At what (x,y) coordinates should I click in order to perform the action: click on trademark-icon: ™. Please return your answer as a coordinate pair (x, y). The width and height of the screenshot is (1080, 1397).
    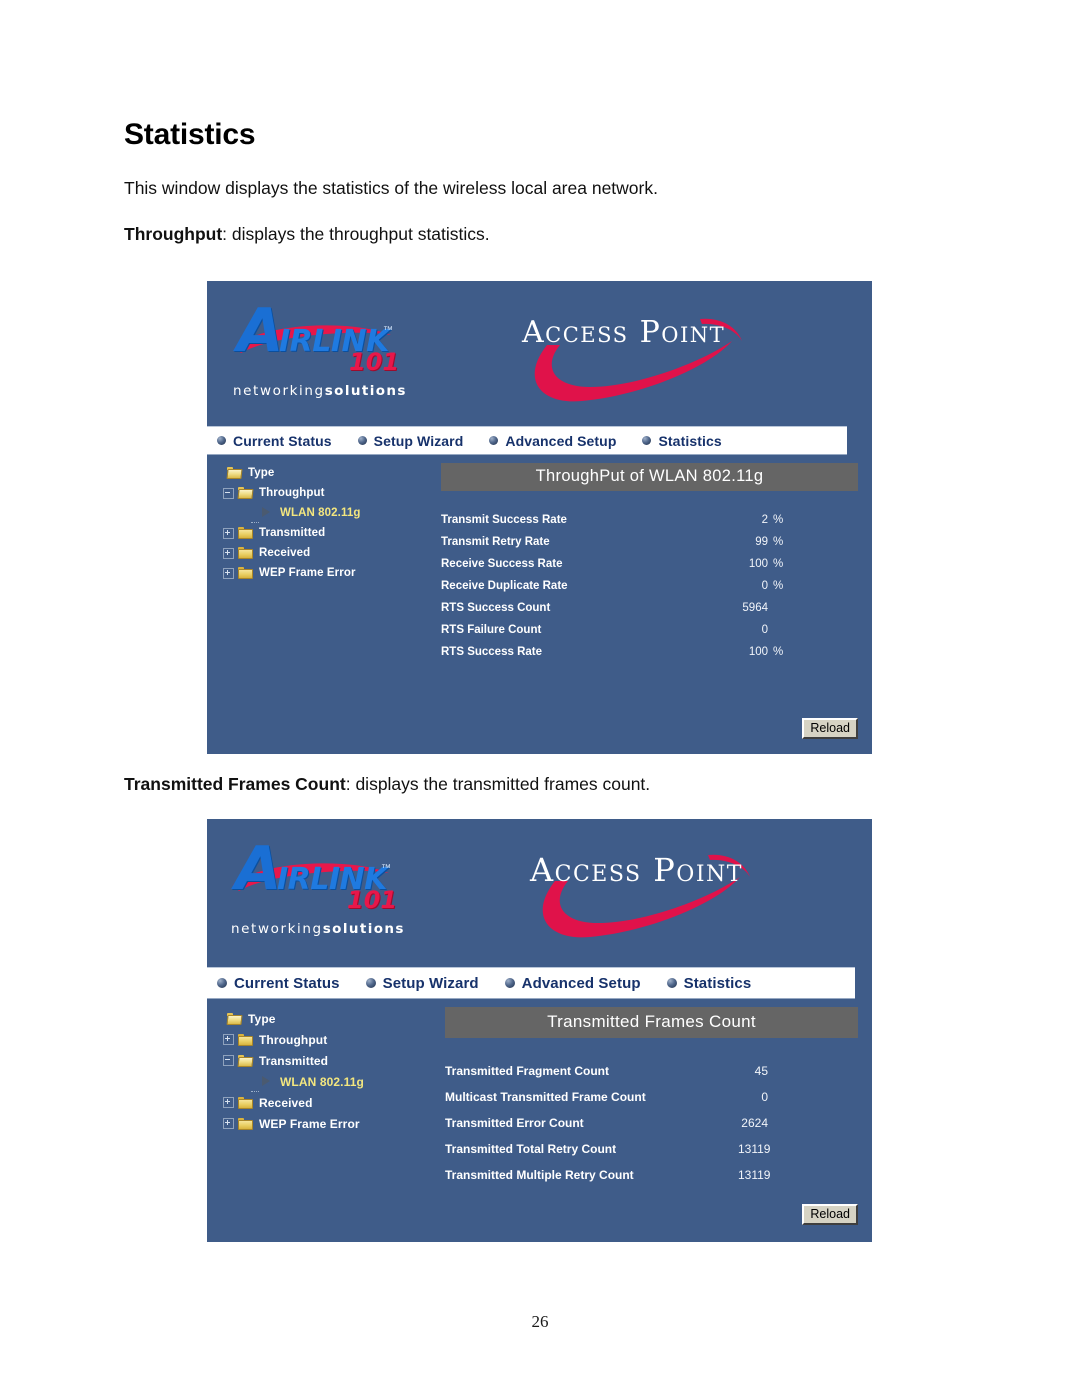
    Looking at the image, I should click on (388, 330).